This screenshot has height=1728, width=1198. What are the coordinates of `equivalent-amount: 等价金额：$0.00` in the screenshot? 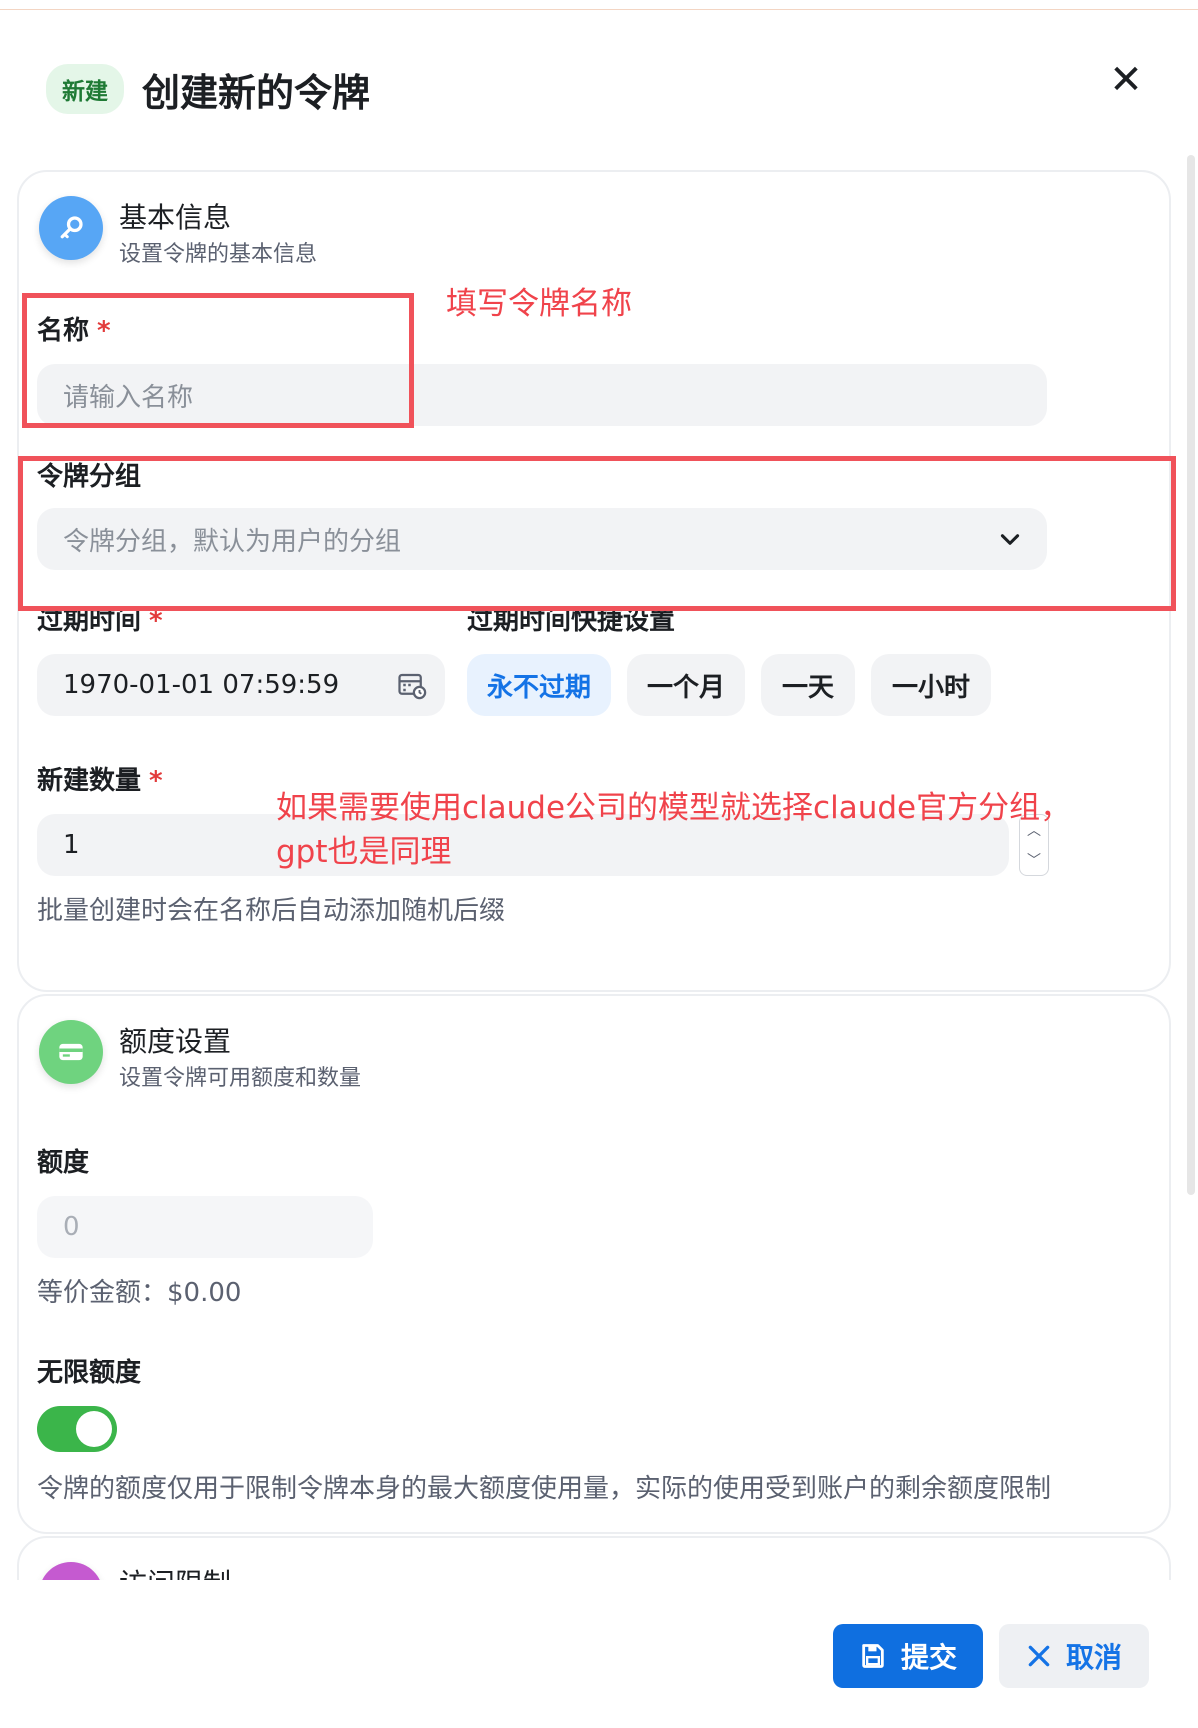 It's located at (139, 1293).